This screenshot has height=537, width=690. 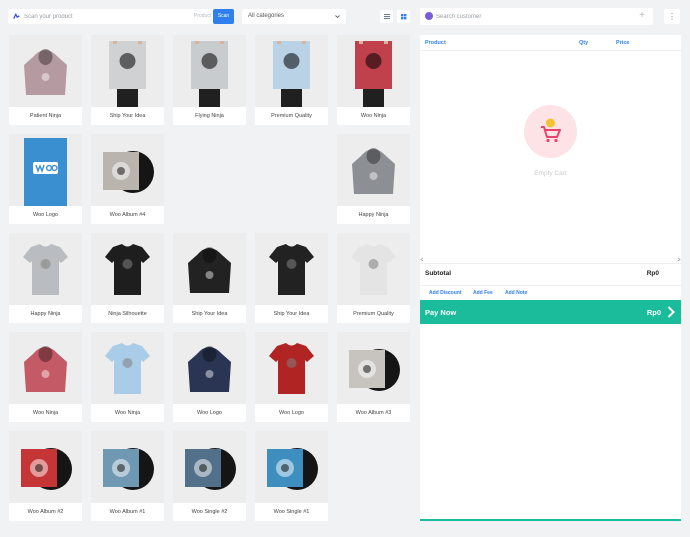 What do you see at coordinates (438, 273) in the screenshot?
I see `subtotal-label: Subtotal` at bounding box center [438, 273].